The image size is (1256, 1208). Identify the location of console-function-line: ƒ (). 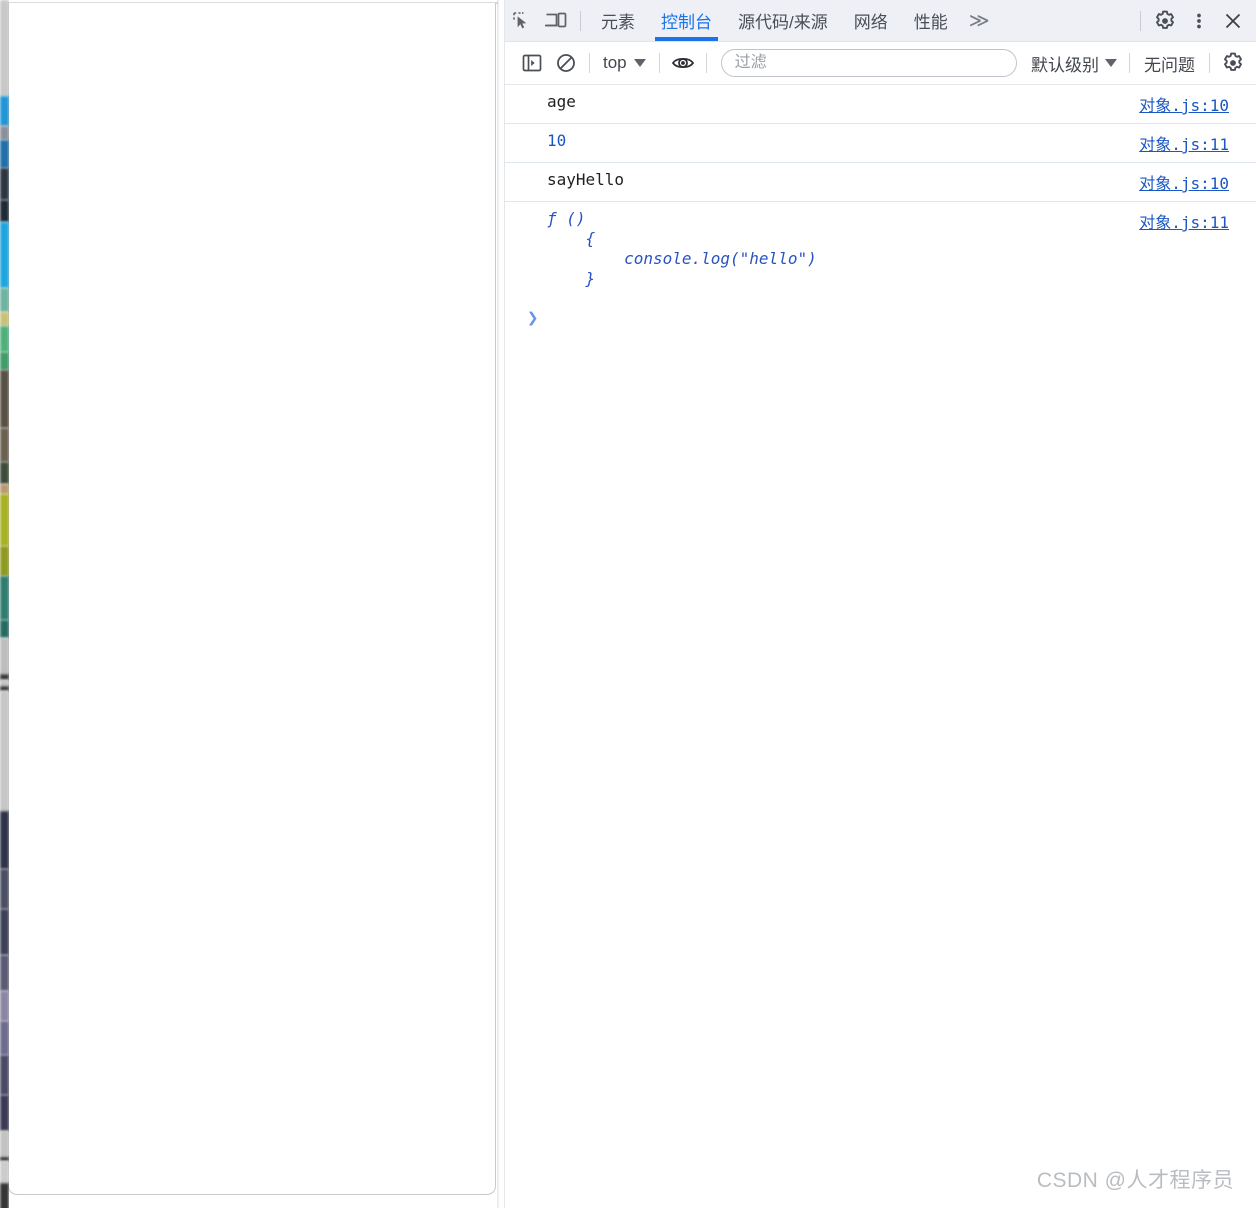
(566, 218).